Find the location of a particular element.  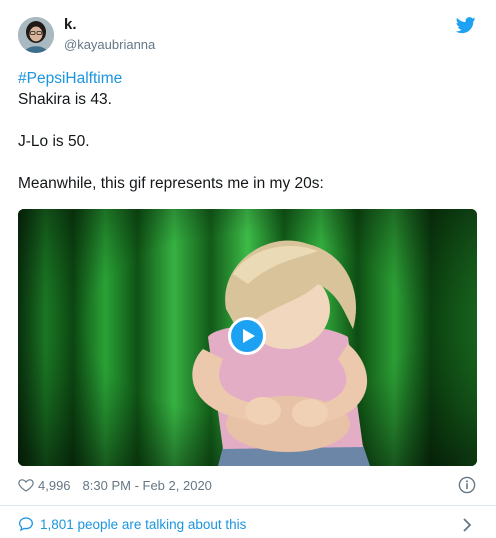

divider is located at coordinates (248, 505).